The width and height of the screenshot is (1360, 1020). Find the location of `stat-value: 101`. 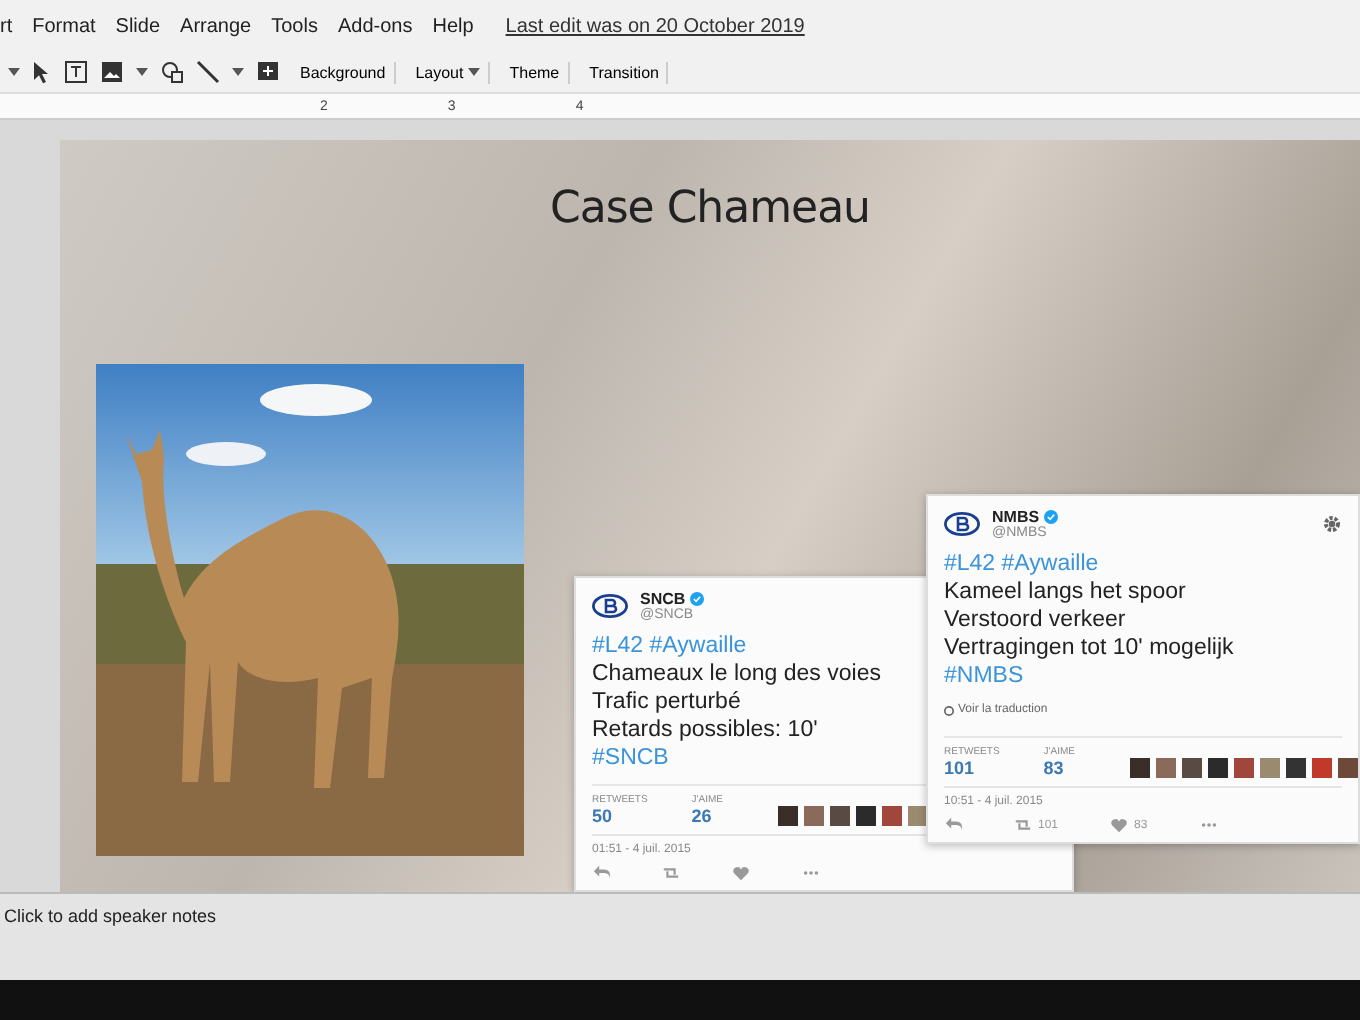

stat-value: 101 is located at coordinates (960, 768).